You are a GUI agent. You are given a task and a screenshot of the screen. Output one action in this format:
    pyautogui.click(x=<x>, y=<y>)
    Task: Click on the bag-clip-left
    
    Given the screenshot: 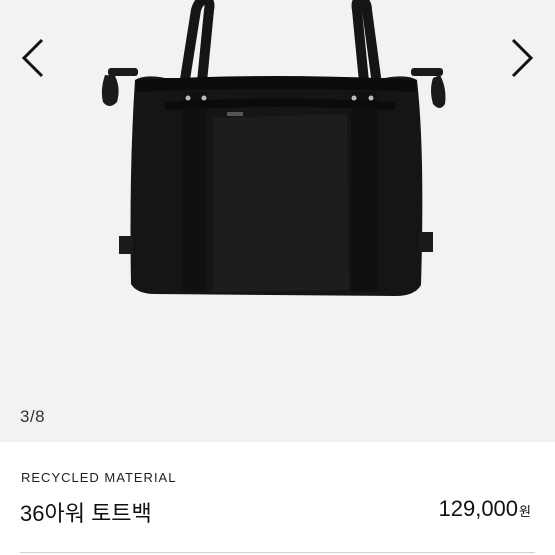 What is the action you would take?
    pyautogui.click(x=110, y=90)
    